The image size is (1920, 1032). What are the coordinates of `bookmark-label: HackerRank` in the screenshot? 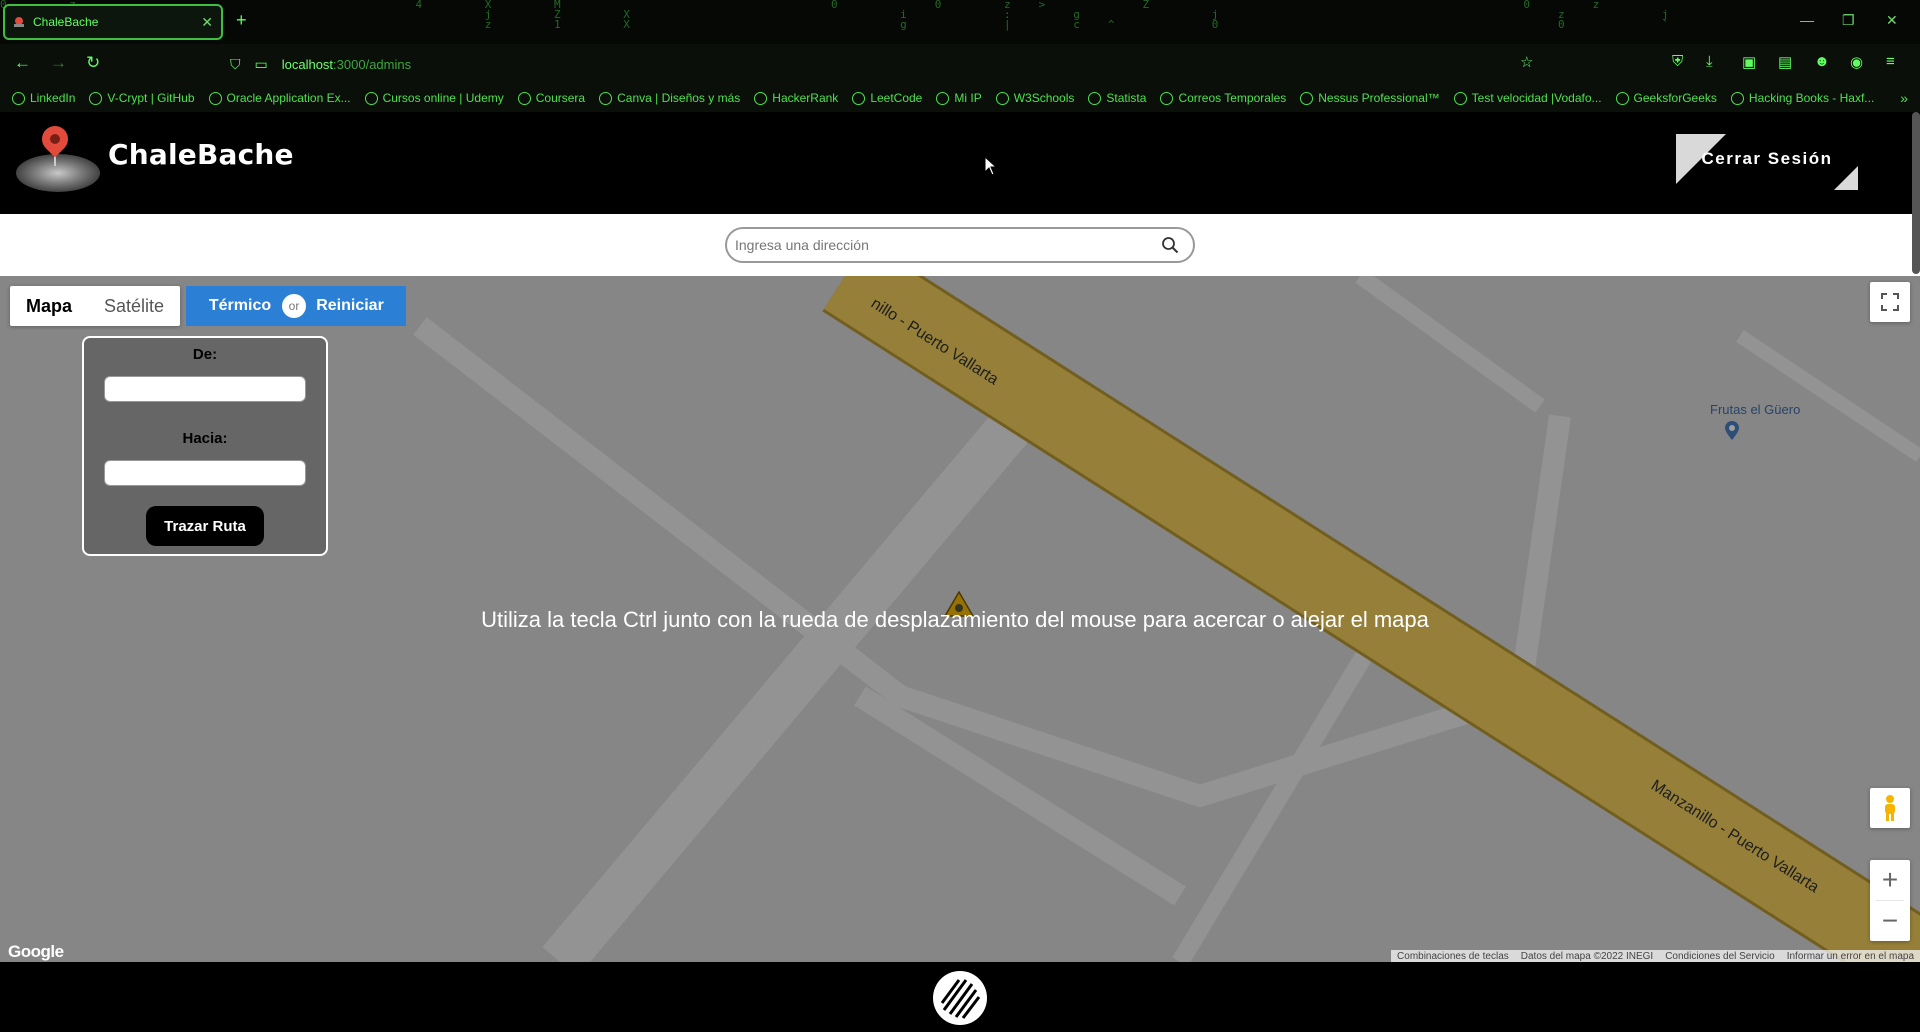 It's located at (805, 98).